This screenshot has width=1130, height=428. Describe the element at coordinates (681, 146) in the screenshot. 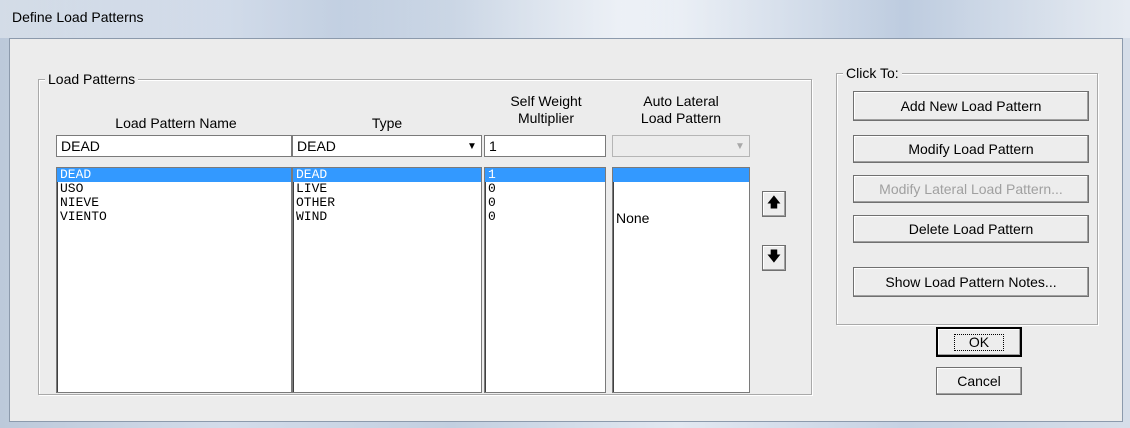

I see `auto-lateral-dropdown: ▼` at that location.